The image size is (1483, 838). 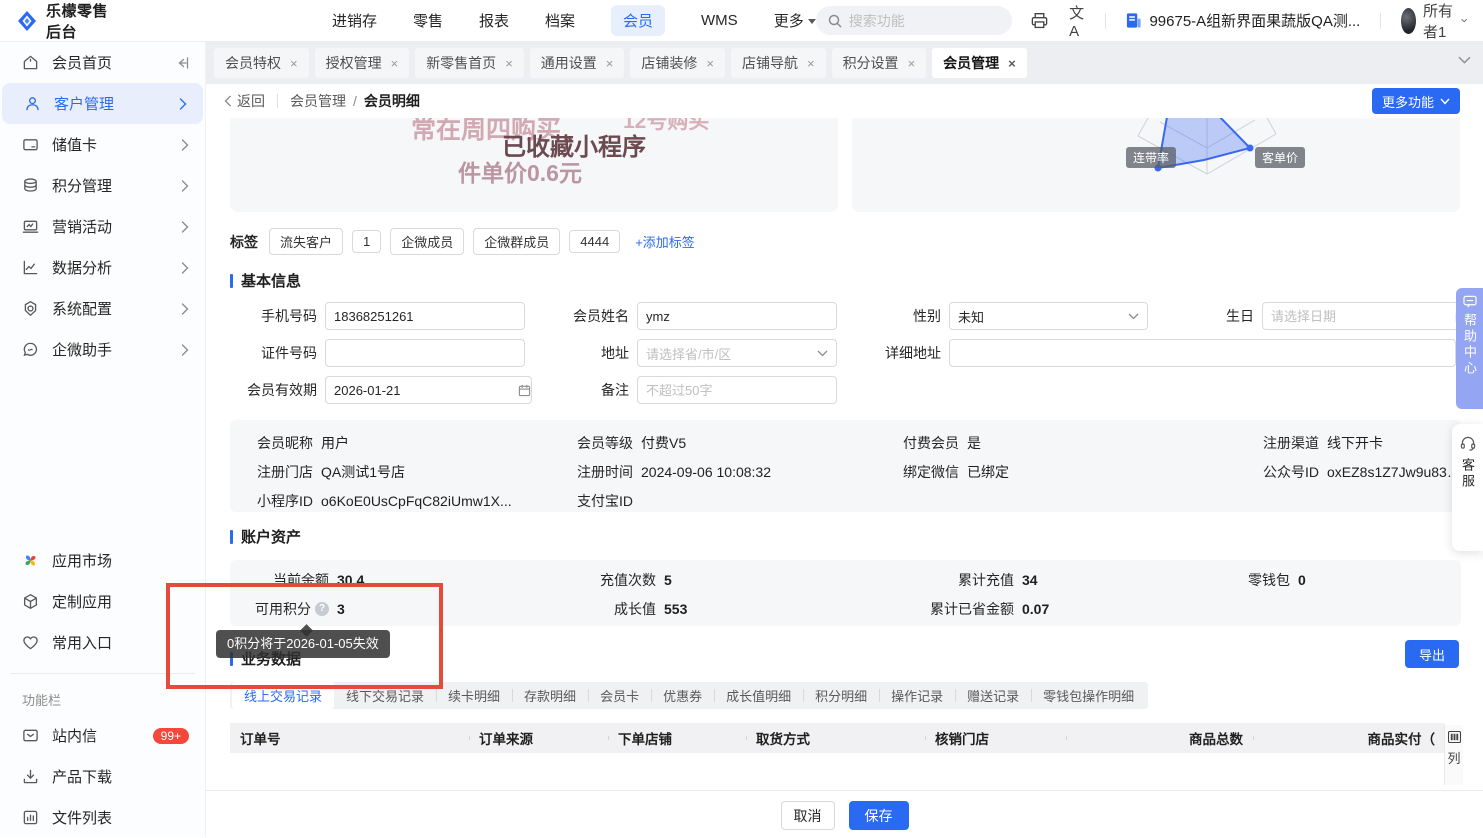 What do you see at coordinates (1415, 101) in the screenshot?
I see `more-functions-button: 更多功能` at bounding box center [1415, 101].